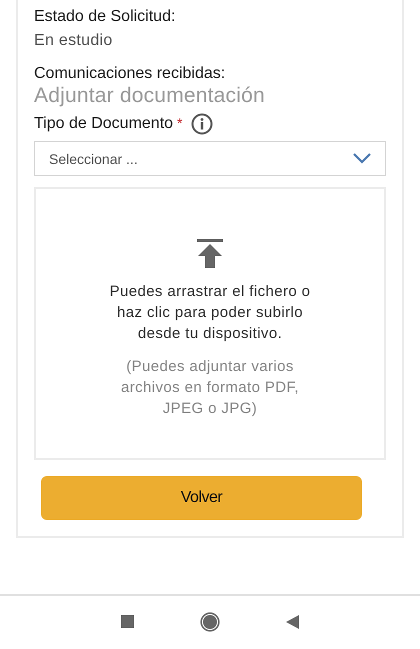 The height and width of the screenshot is (649, 420). I want to click on section-title: Adjuntar documentación, so click(150, 96).